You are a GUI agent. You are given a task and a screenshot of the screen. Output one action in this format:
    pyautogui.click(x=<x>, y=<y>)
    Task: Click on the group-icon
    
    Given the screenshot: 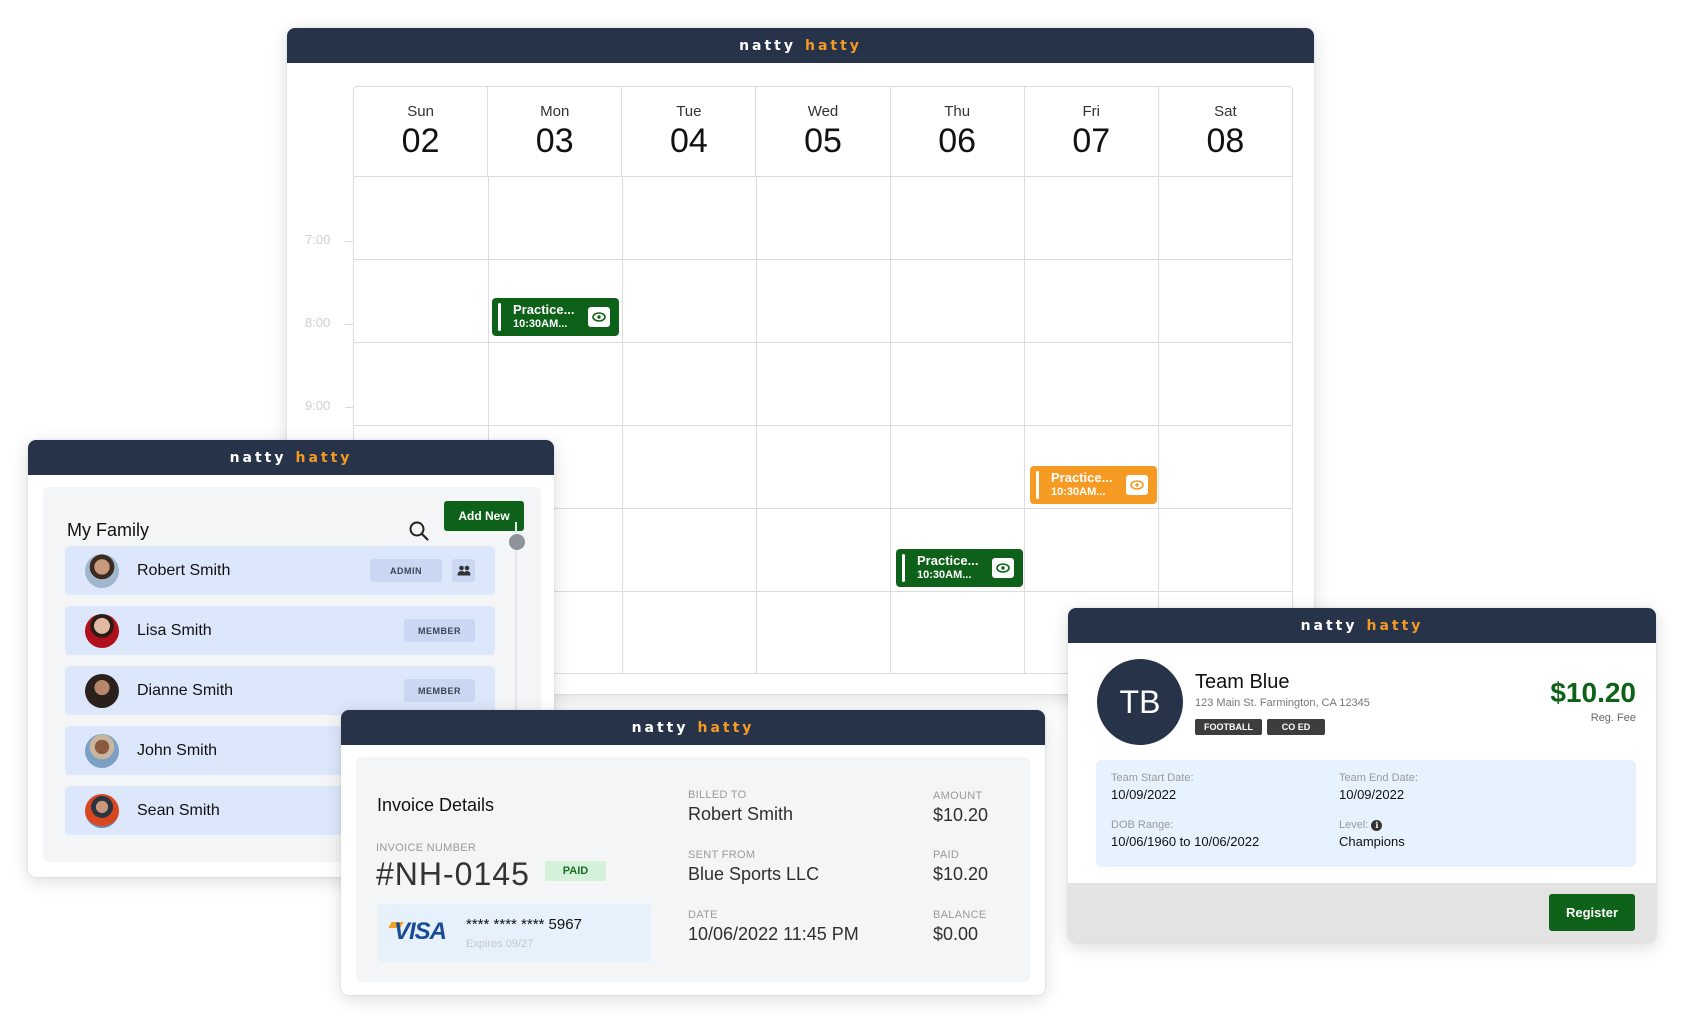 What is the action you would take?
    pyautogui.click(x=463, y=570)
    